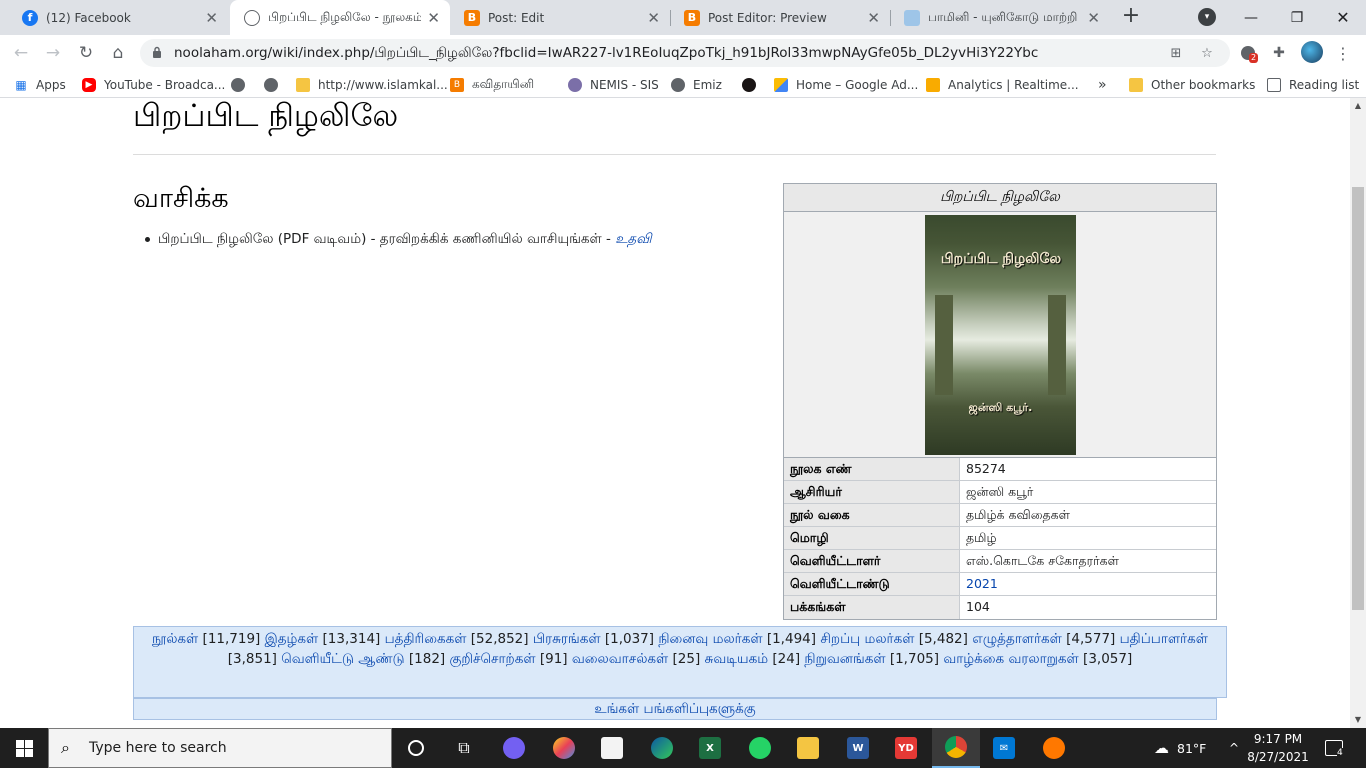  Describe the element at coordinates (21, 53) in the screenshot. I see `back-button: ←` at that location.